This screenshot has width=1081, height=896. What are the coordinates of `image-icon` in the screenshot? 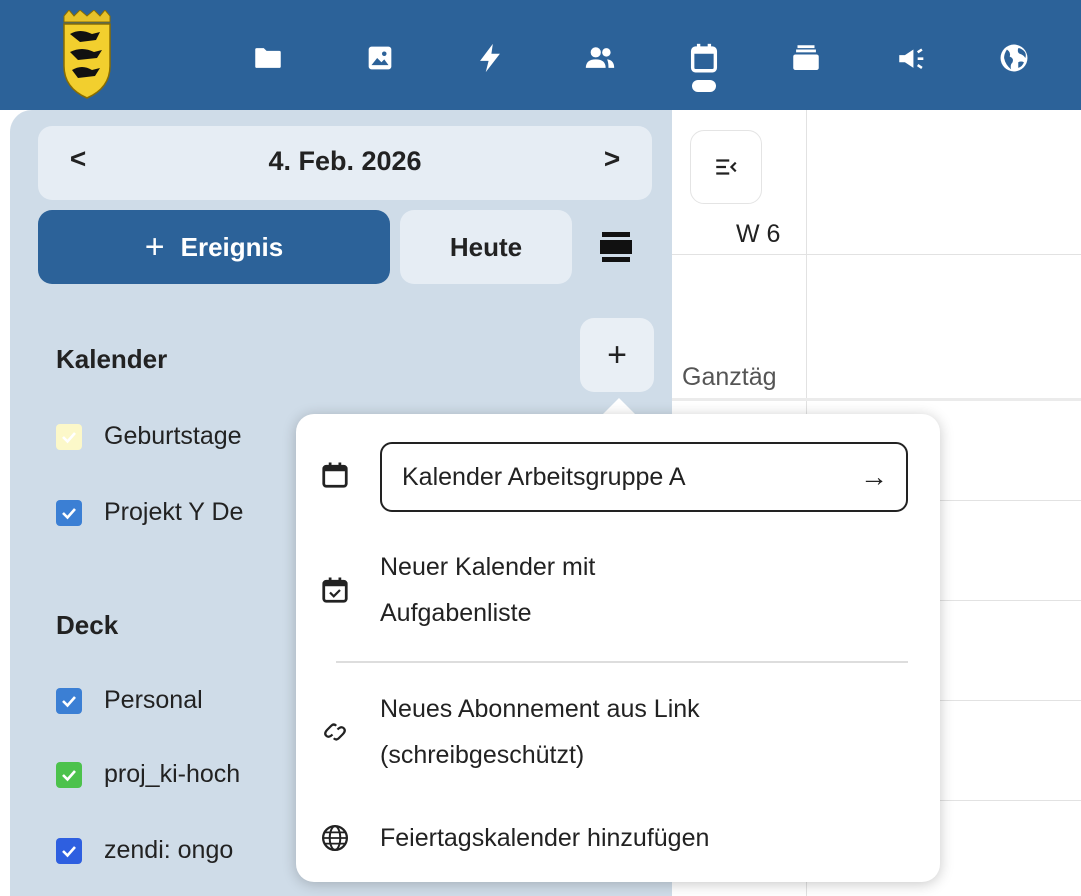 It's located at (380, 58).